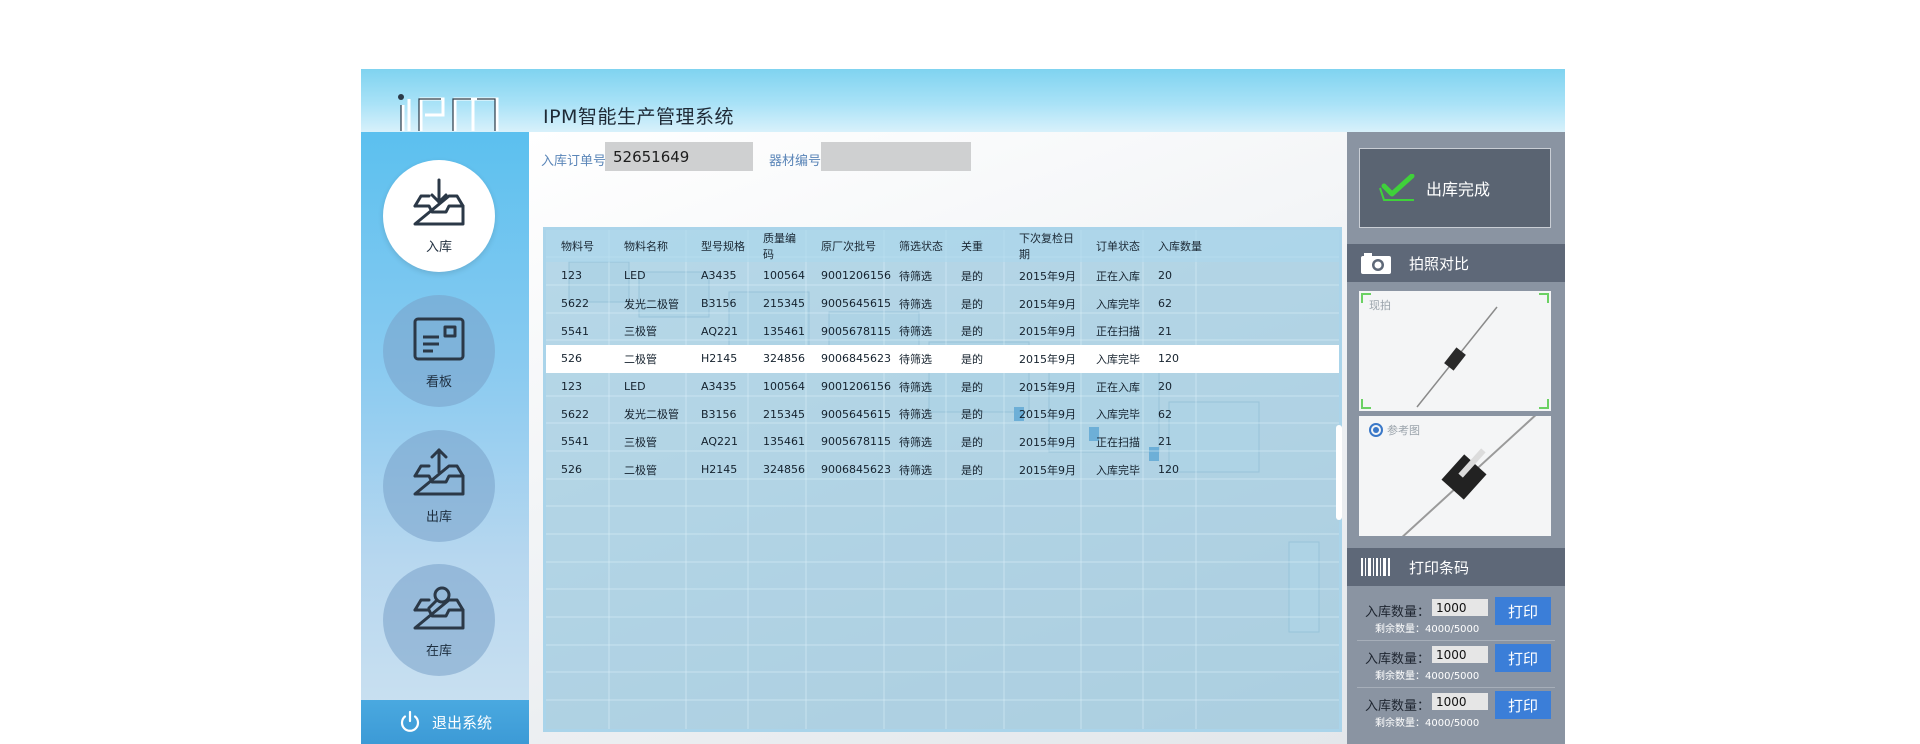 This screenshot has width=1920, height=744. I want to click on table-cell: 20, so click(1165, 387).